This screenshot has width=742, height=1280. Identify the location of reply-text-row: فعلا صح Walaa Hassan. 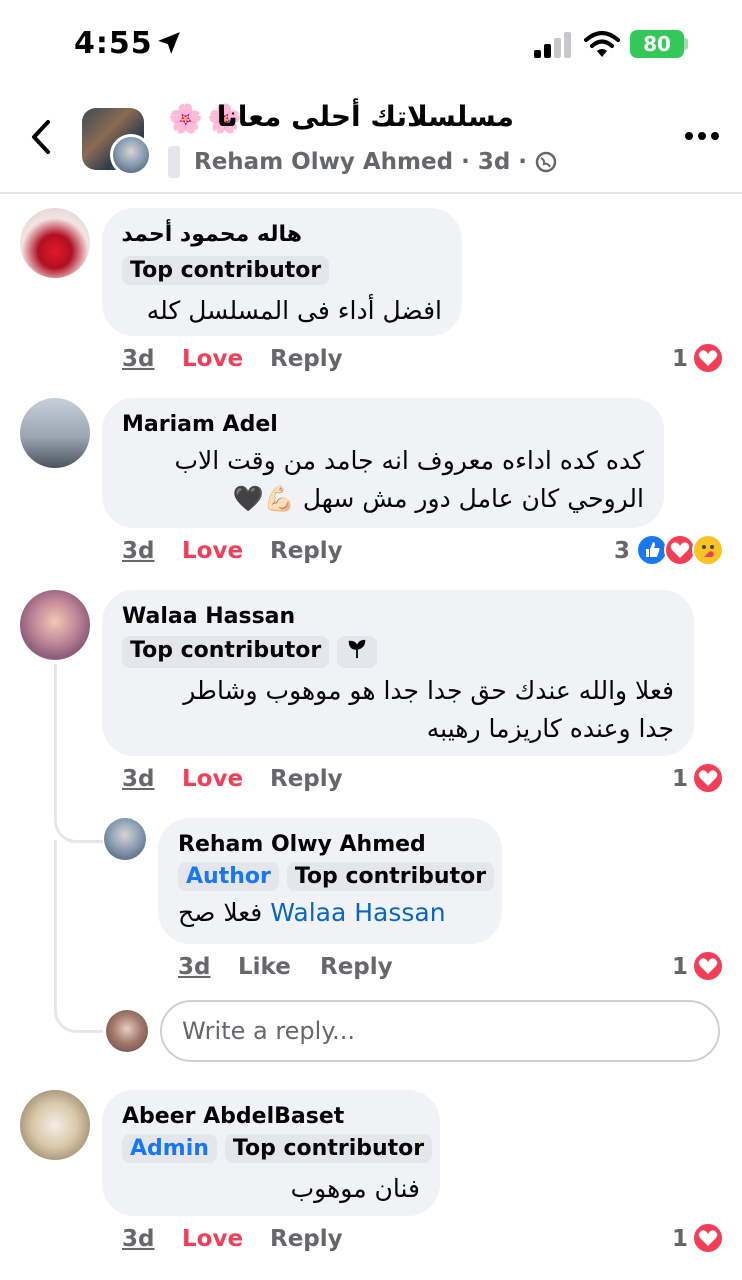
(312, 912).